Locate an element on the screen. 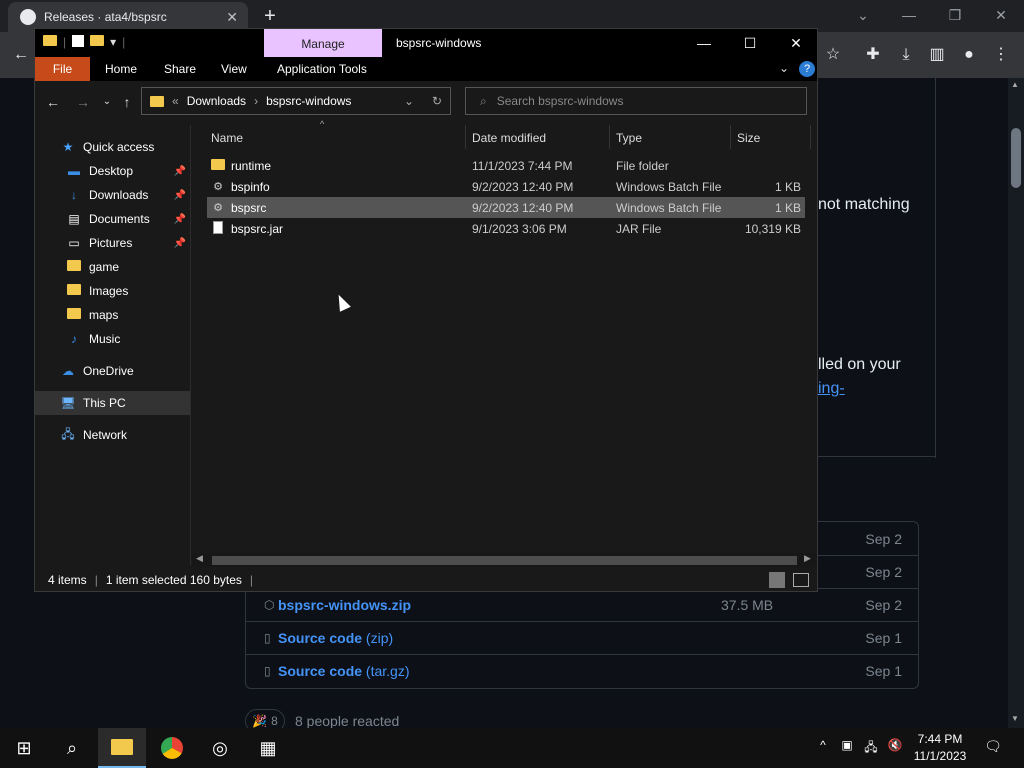 The height and width of the screenshot is (768, 1024). nav-item-network: 🖧 Network is located at coordinates (112, 435).